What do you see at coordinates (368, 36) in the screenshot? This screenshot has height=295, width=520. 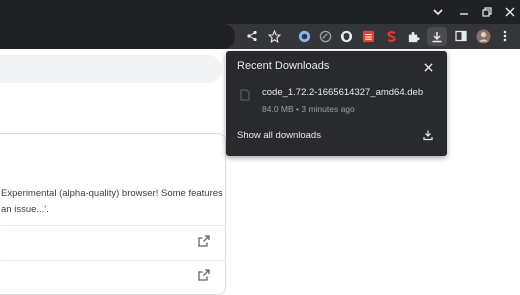 I see `extension-todoist-icon` at bounding box center [368, 36].